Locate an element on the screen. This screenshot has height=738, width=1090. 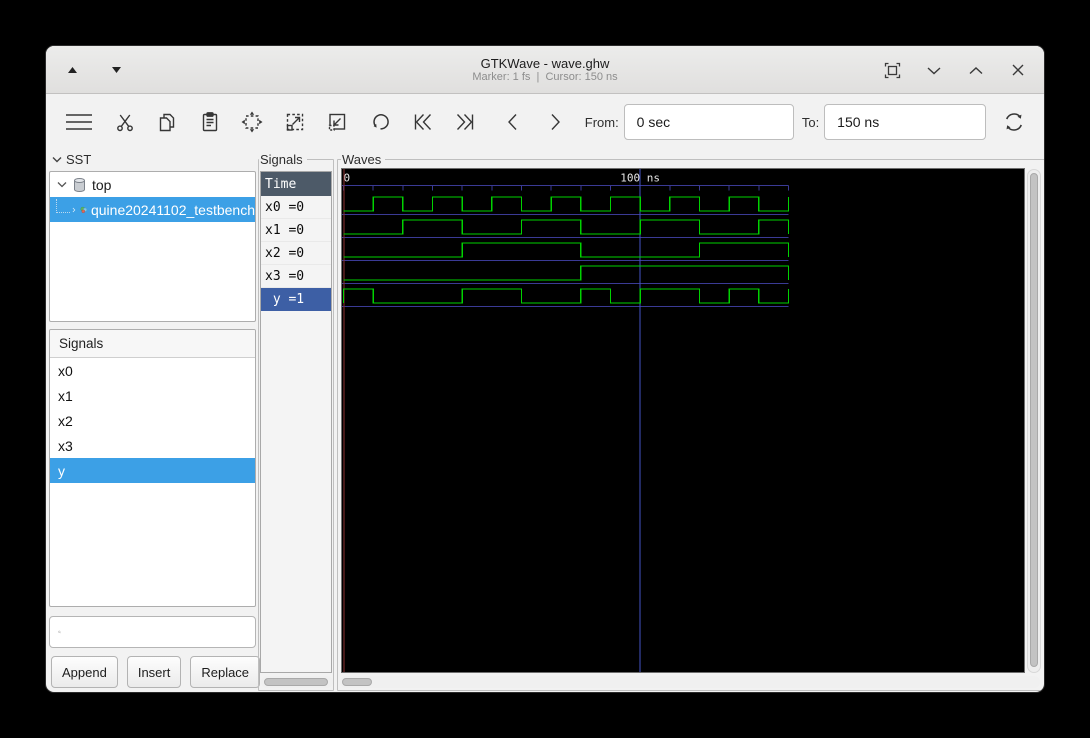
wave-trace-y is located at coordinates (566, 296).